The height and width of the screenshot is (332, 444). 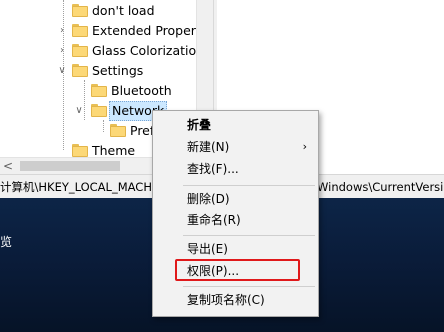 What do you see at coordinates (126, 31) in the screenshot?
I see `tree-item-extended-properties: › Extended Propert` at bounding box center [126, 31].